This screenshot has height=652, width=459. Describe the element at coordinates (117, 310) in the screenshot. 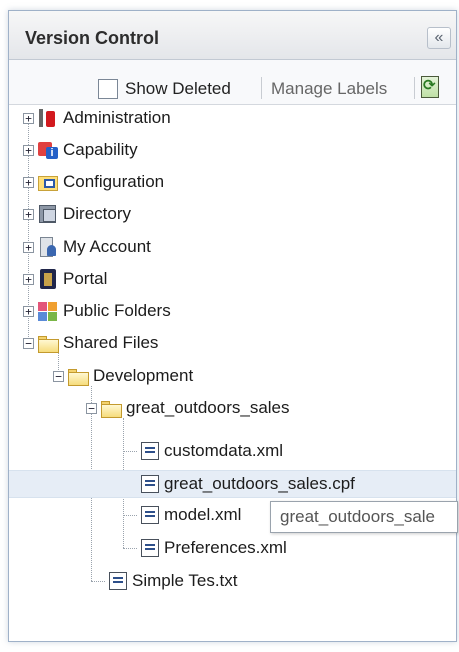

I see `tree-item-label: Public Folders` at that location.